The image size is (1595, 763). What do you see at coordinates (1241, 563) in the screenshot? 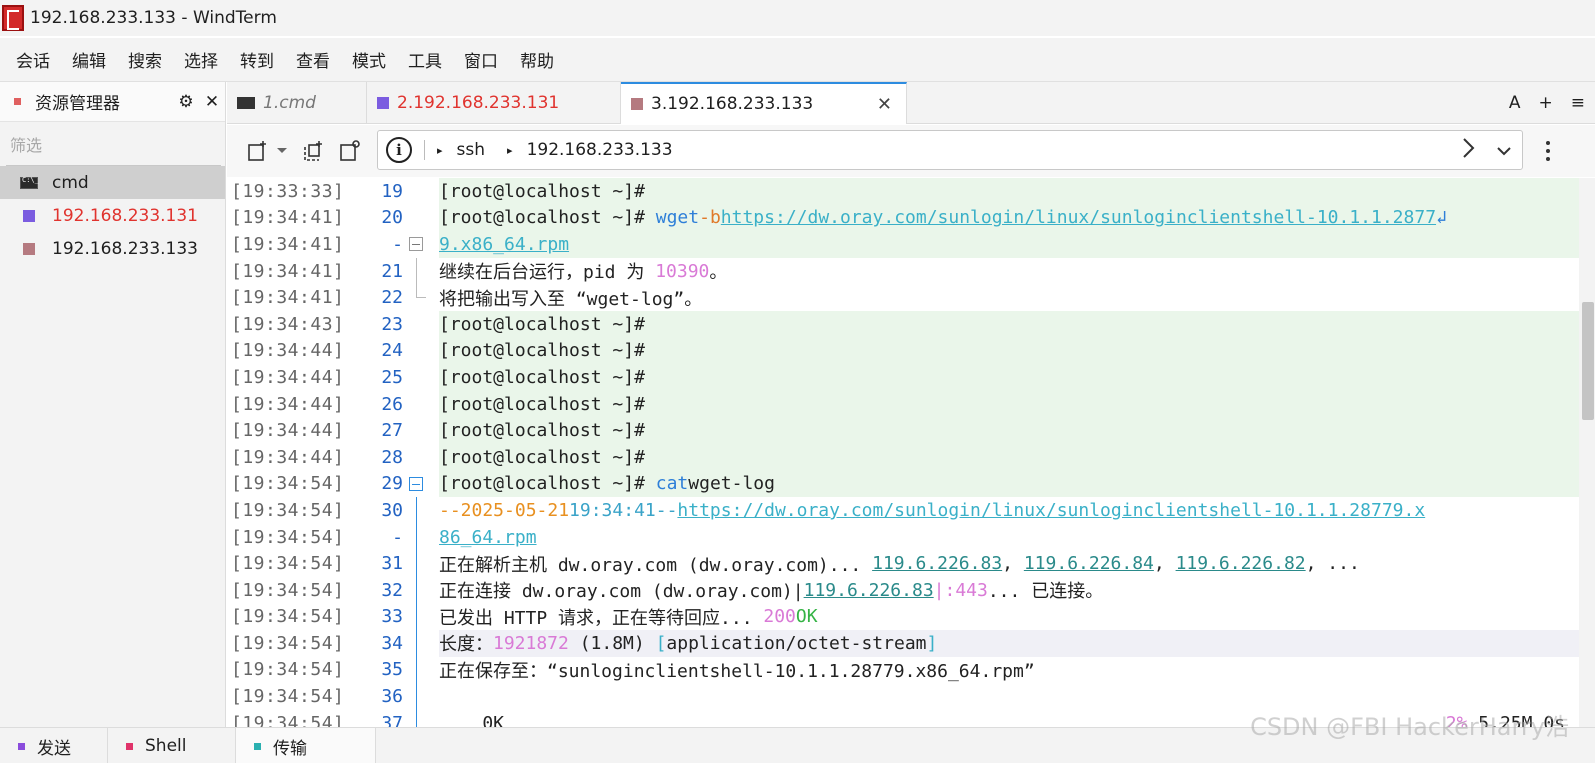
I see `ip-address-link: 119.6.226.82` at bounding box center [1241, 563].